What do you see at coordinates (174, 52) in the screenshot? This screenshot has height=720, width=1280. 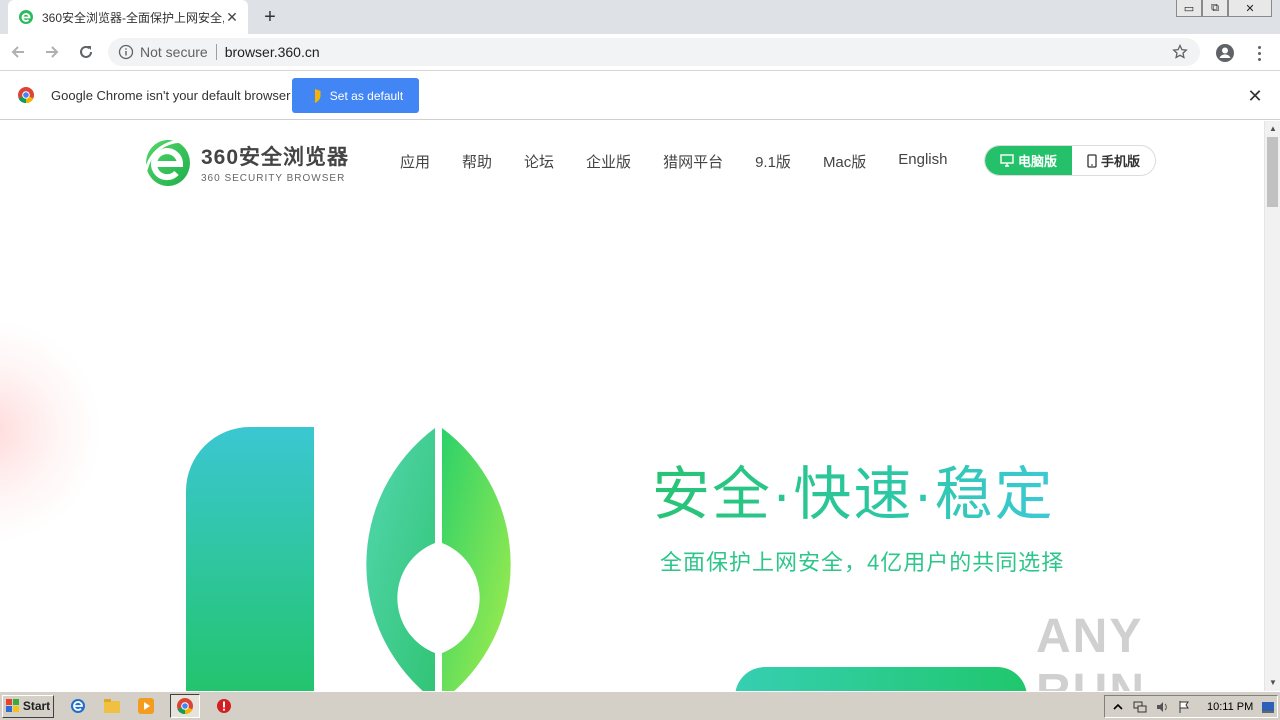 I see `security-label: Not secure` at bounding box center [174, 52].